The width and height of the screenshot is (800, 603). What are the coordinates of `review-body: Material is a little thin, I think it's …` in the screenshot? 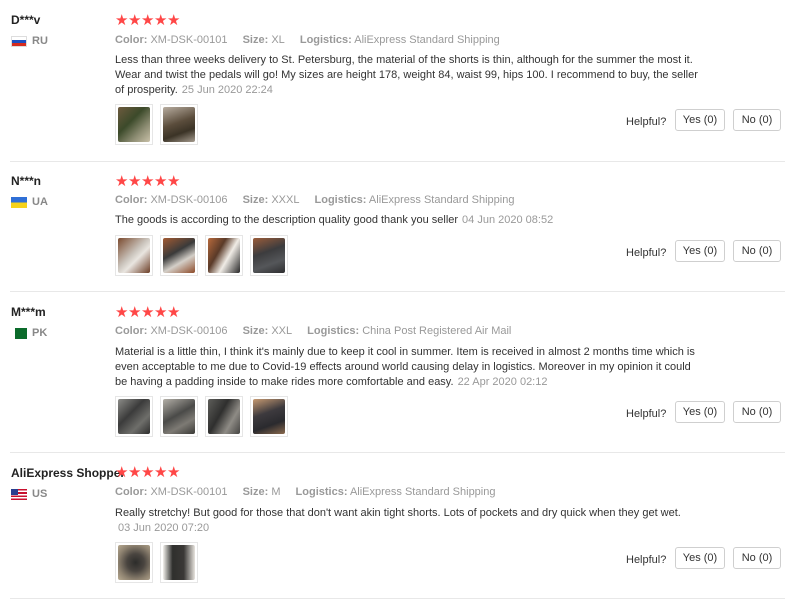 It's located at (405, 367).